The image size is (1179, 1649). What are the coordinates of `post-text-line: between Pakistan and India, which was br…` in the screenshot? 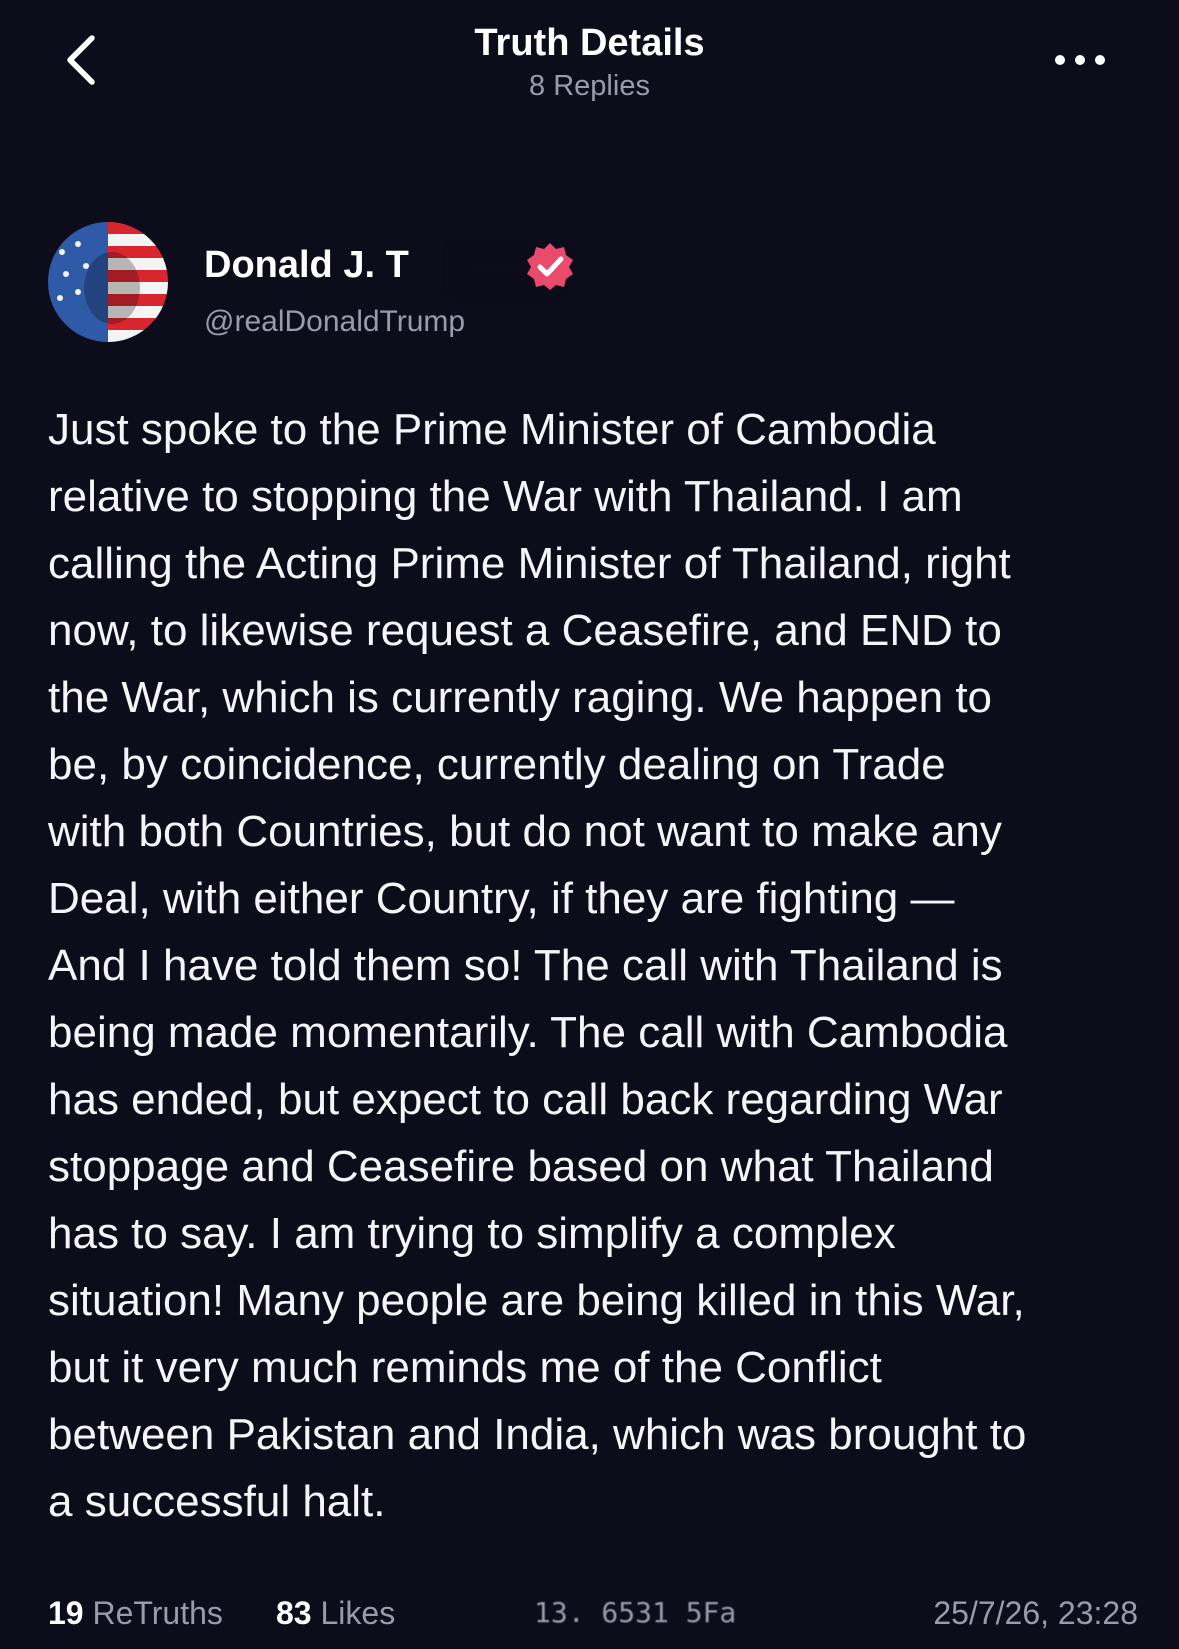 It's located at (537, 1434).